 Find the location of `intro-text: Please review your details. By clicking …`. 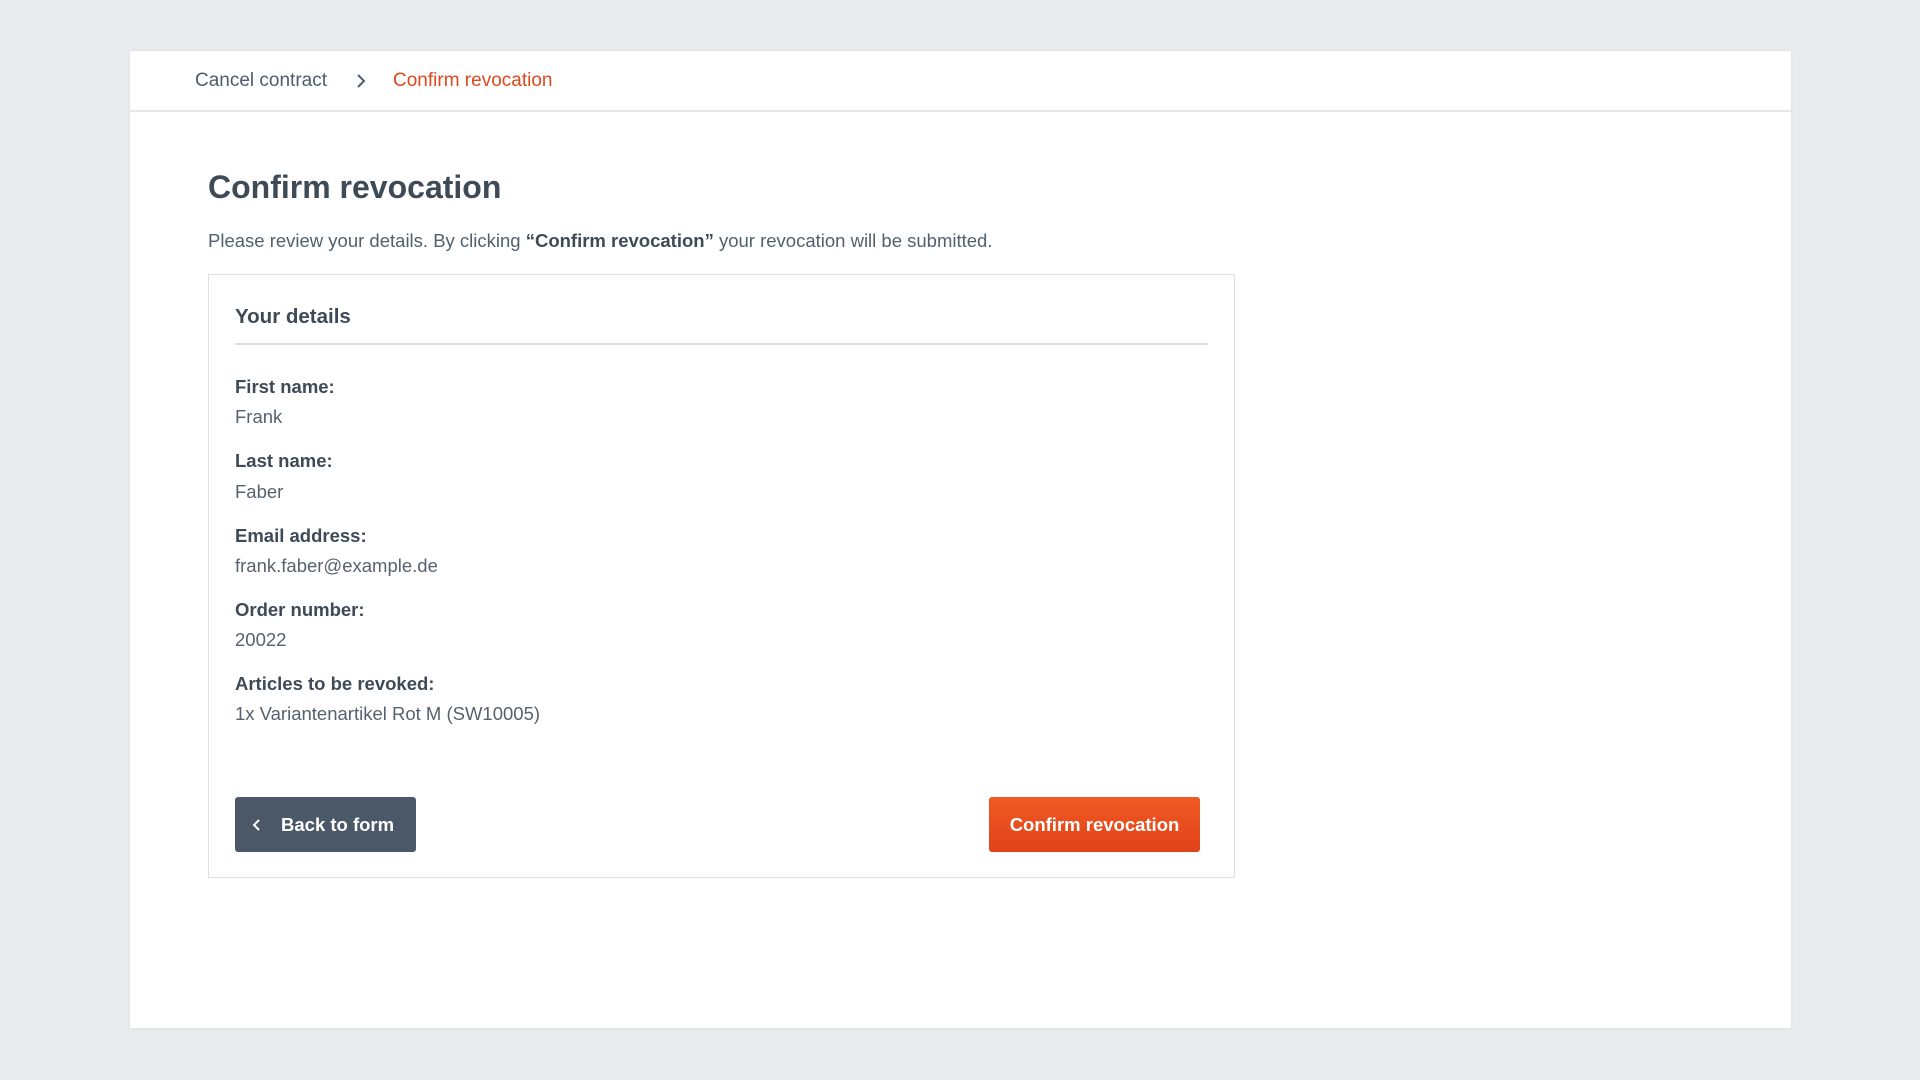

intro-text: Please review your details. By clicking … is located at coordinates (999, 241).